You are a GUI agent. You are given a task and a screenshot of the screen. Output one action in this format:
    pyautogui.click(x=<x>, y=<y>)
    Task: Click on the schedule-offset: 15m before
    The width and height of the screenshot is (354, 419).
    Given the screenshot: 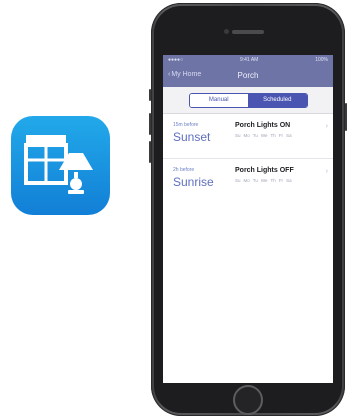 What is the action you would take?
    pyautogui.click(x=186, y=125)
    